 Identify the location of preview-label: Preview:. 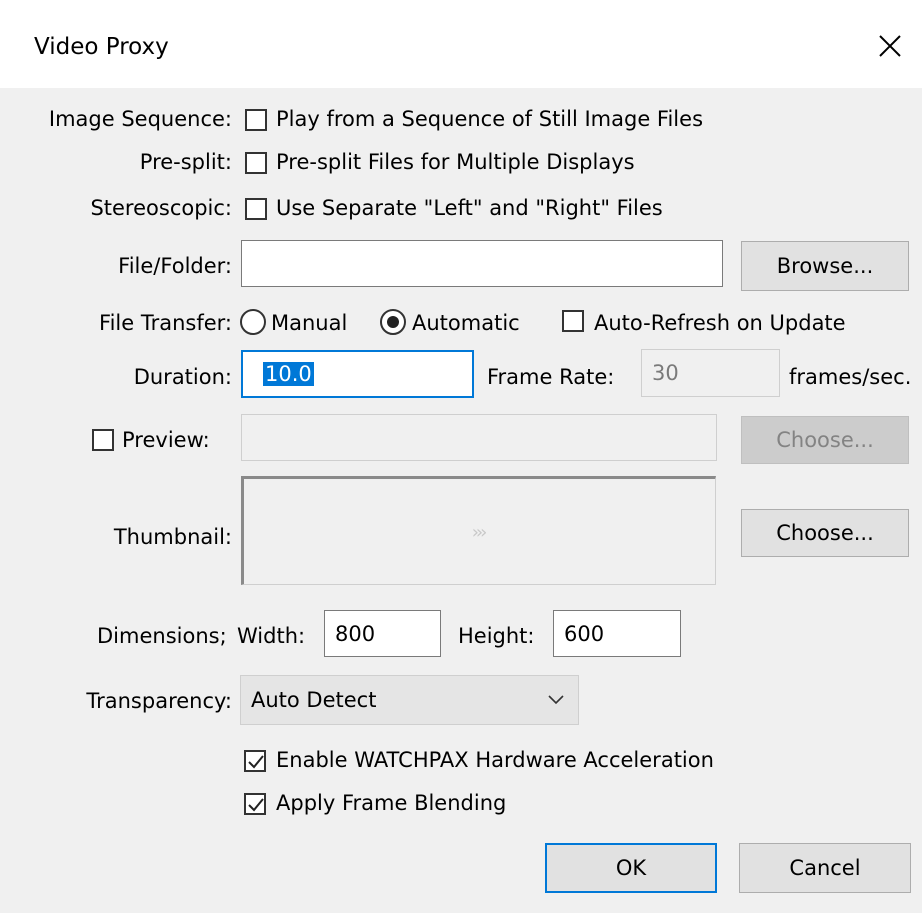
(166, 440).